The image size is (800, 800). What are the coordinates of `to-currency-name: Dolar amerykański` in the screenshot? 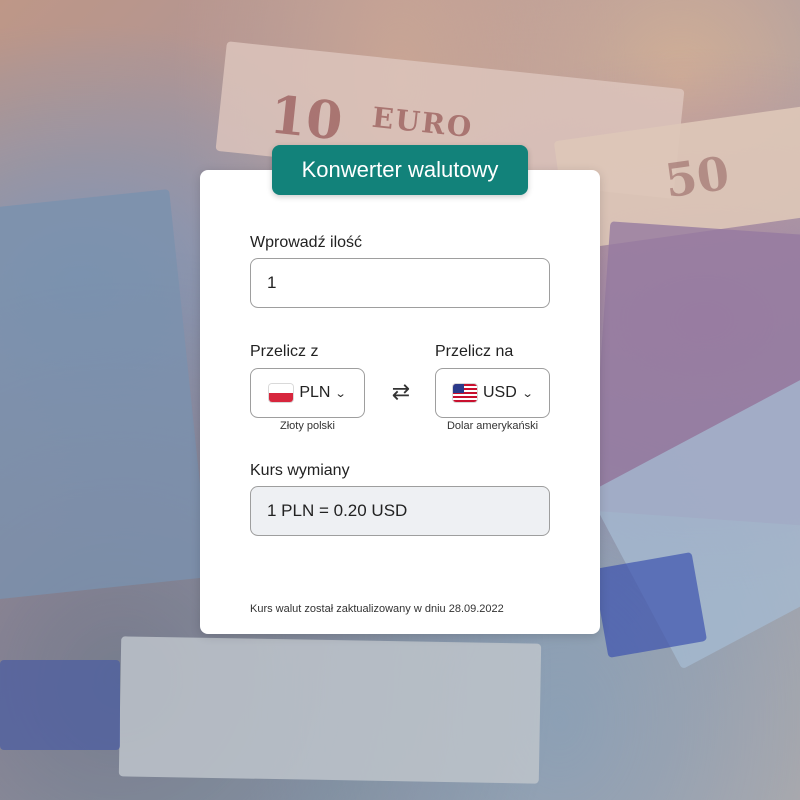 It's located at (492, 426).